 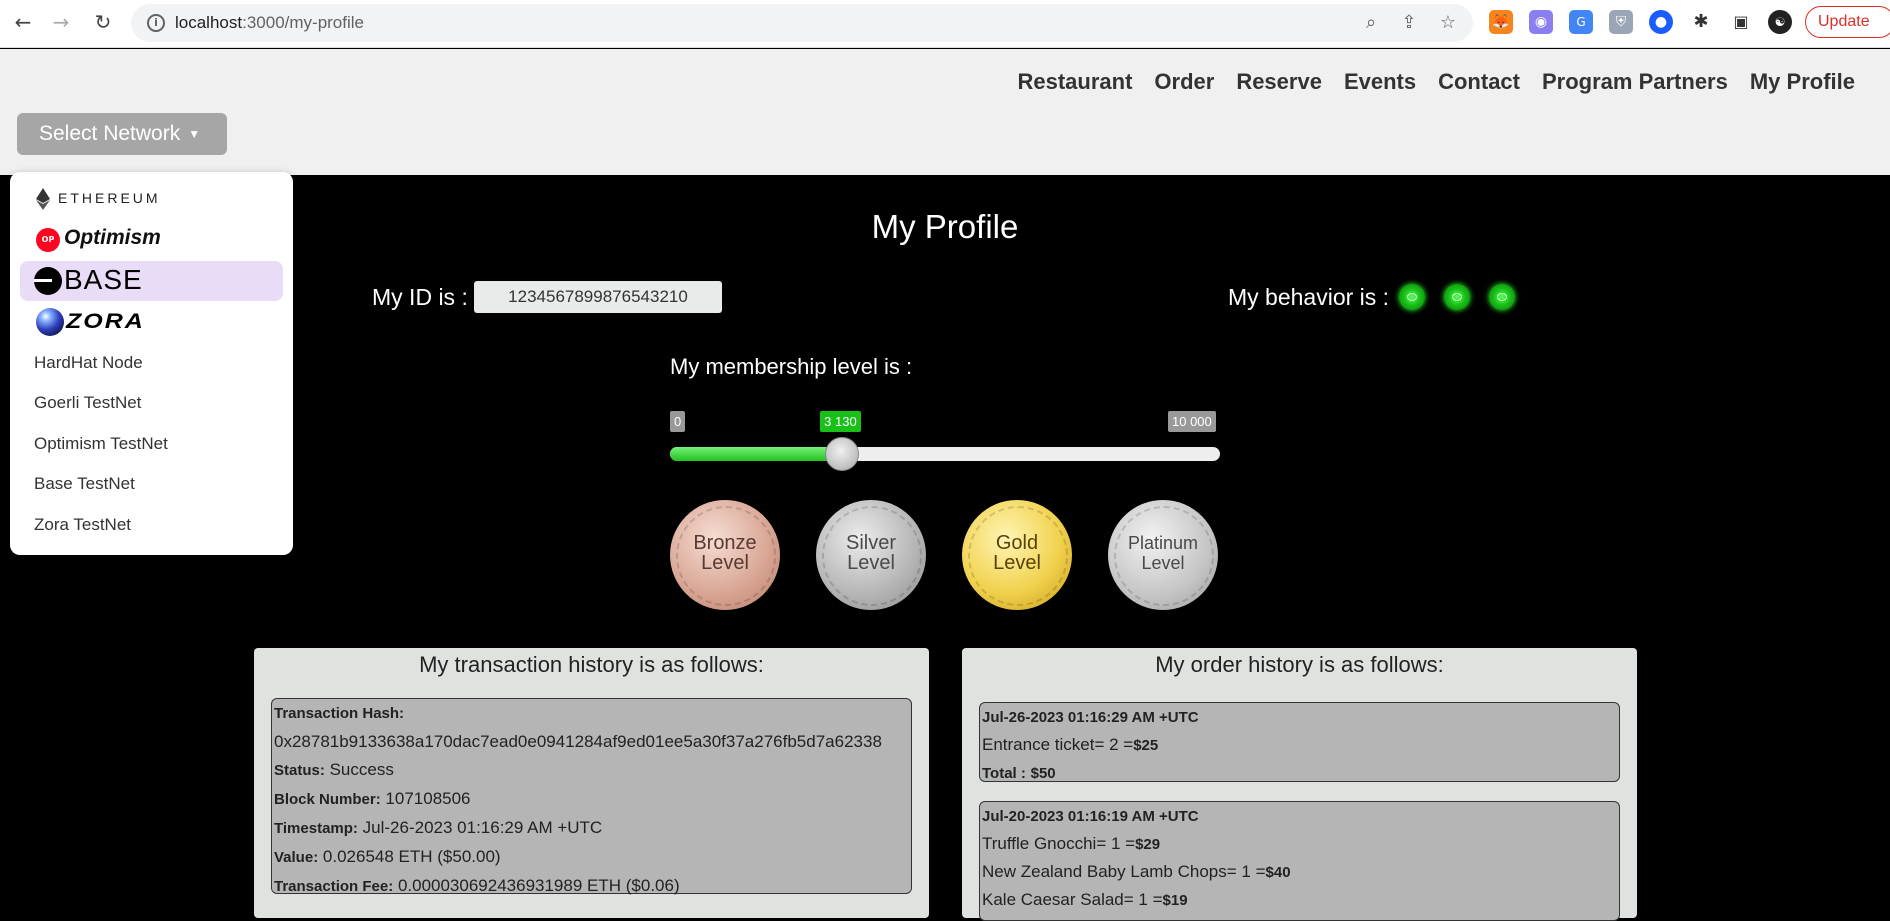 What do you see at coordinates (1371, 23) in the screenshot?
I see `zoom-icon: ⌕` at bounding box center [1371, 23].